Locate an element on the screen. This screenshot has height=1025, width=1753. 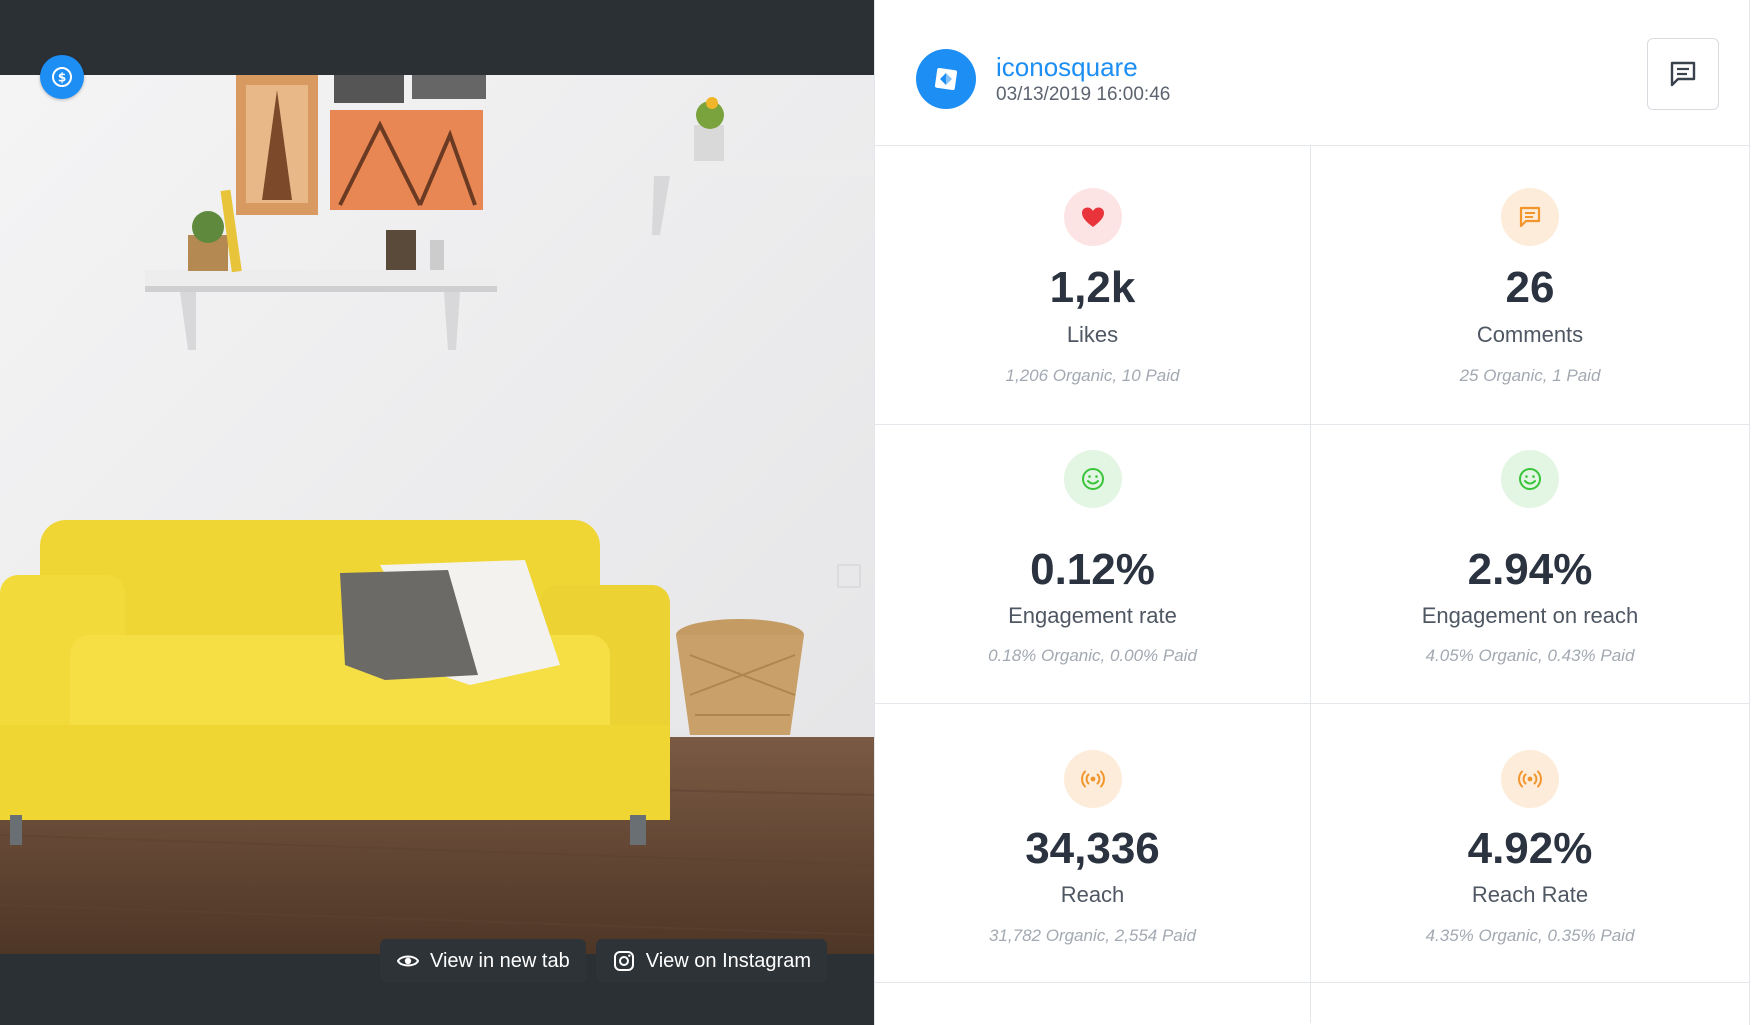
metric-value: 0.12% is located at coordinates (1092, 569).